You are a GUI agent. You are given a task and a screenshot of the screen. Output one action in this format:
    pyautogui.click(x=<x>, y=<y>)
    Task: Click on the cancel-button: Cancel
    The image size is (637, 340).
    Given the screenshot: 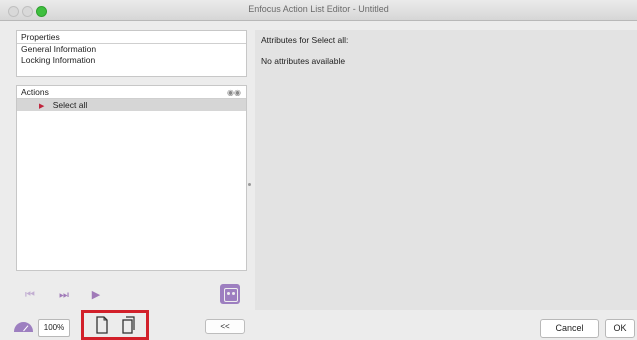 What is the action you would take?
    pyautogui.click(x=569, y=328)
    